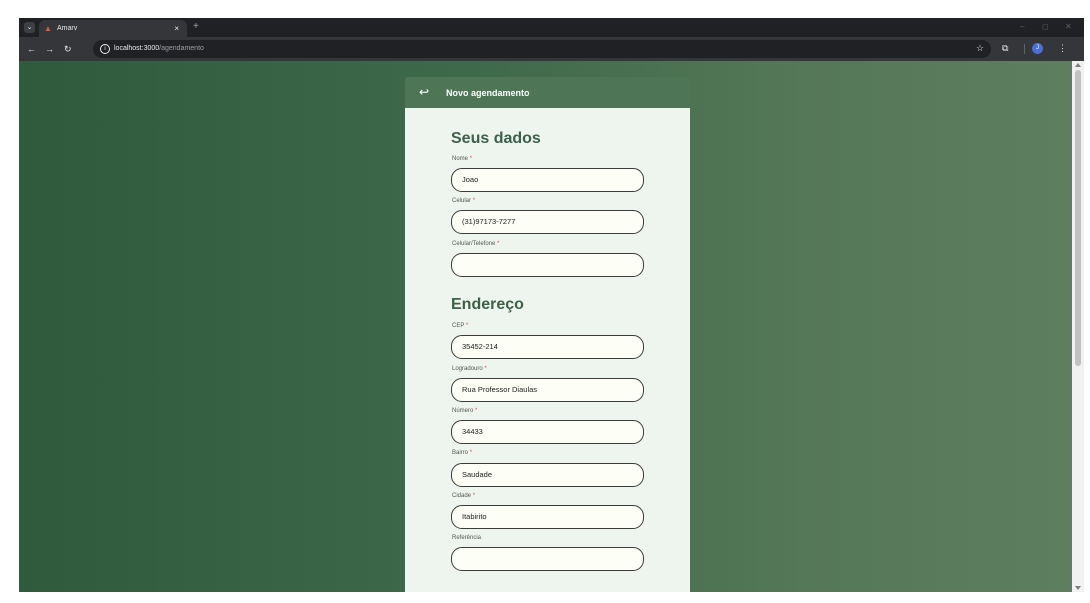 The width and height of the screenshot is (1090, 603). Describe the element at coordinates (477, 474) in the screenshot. I see `bairro-value: Saudade` at that location.